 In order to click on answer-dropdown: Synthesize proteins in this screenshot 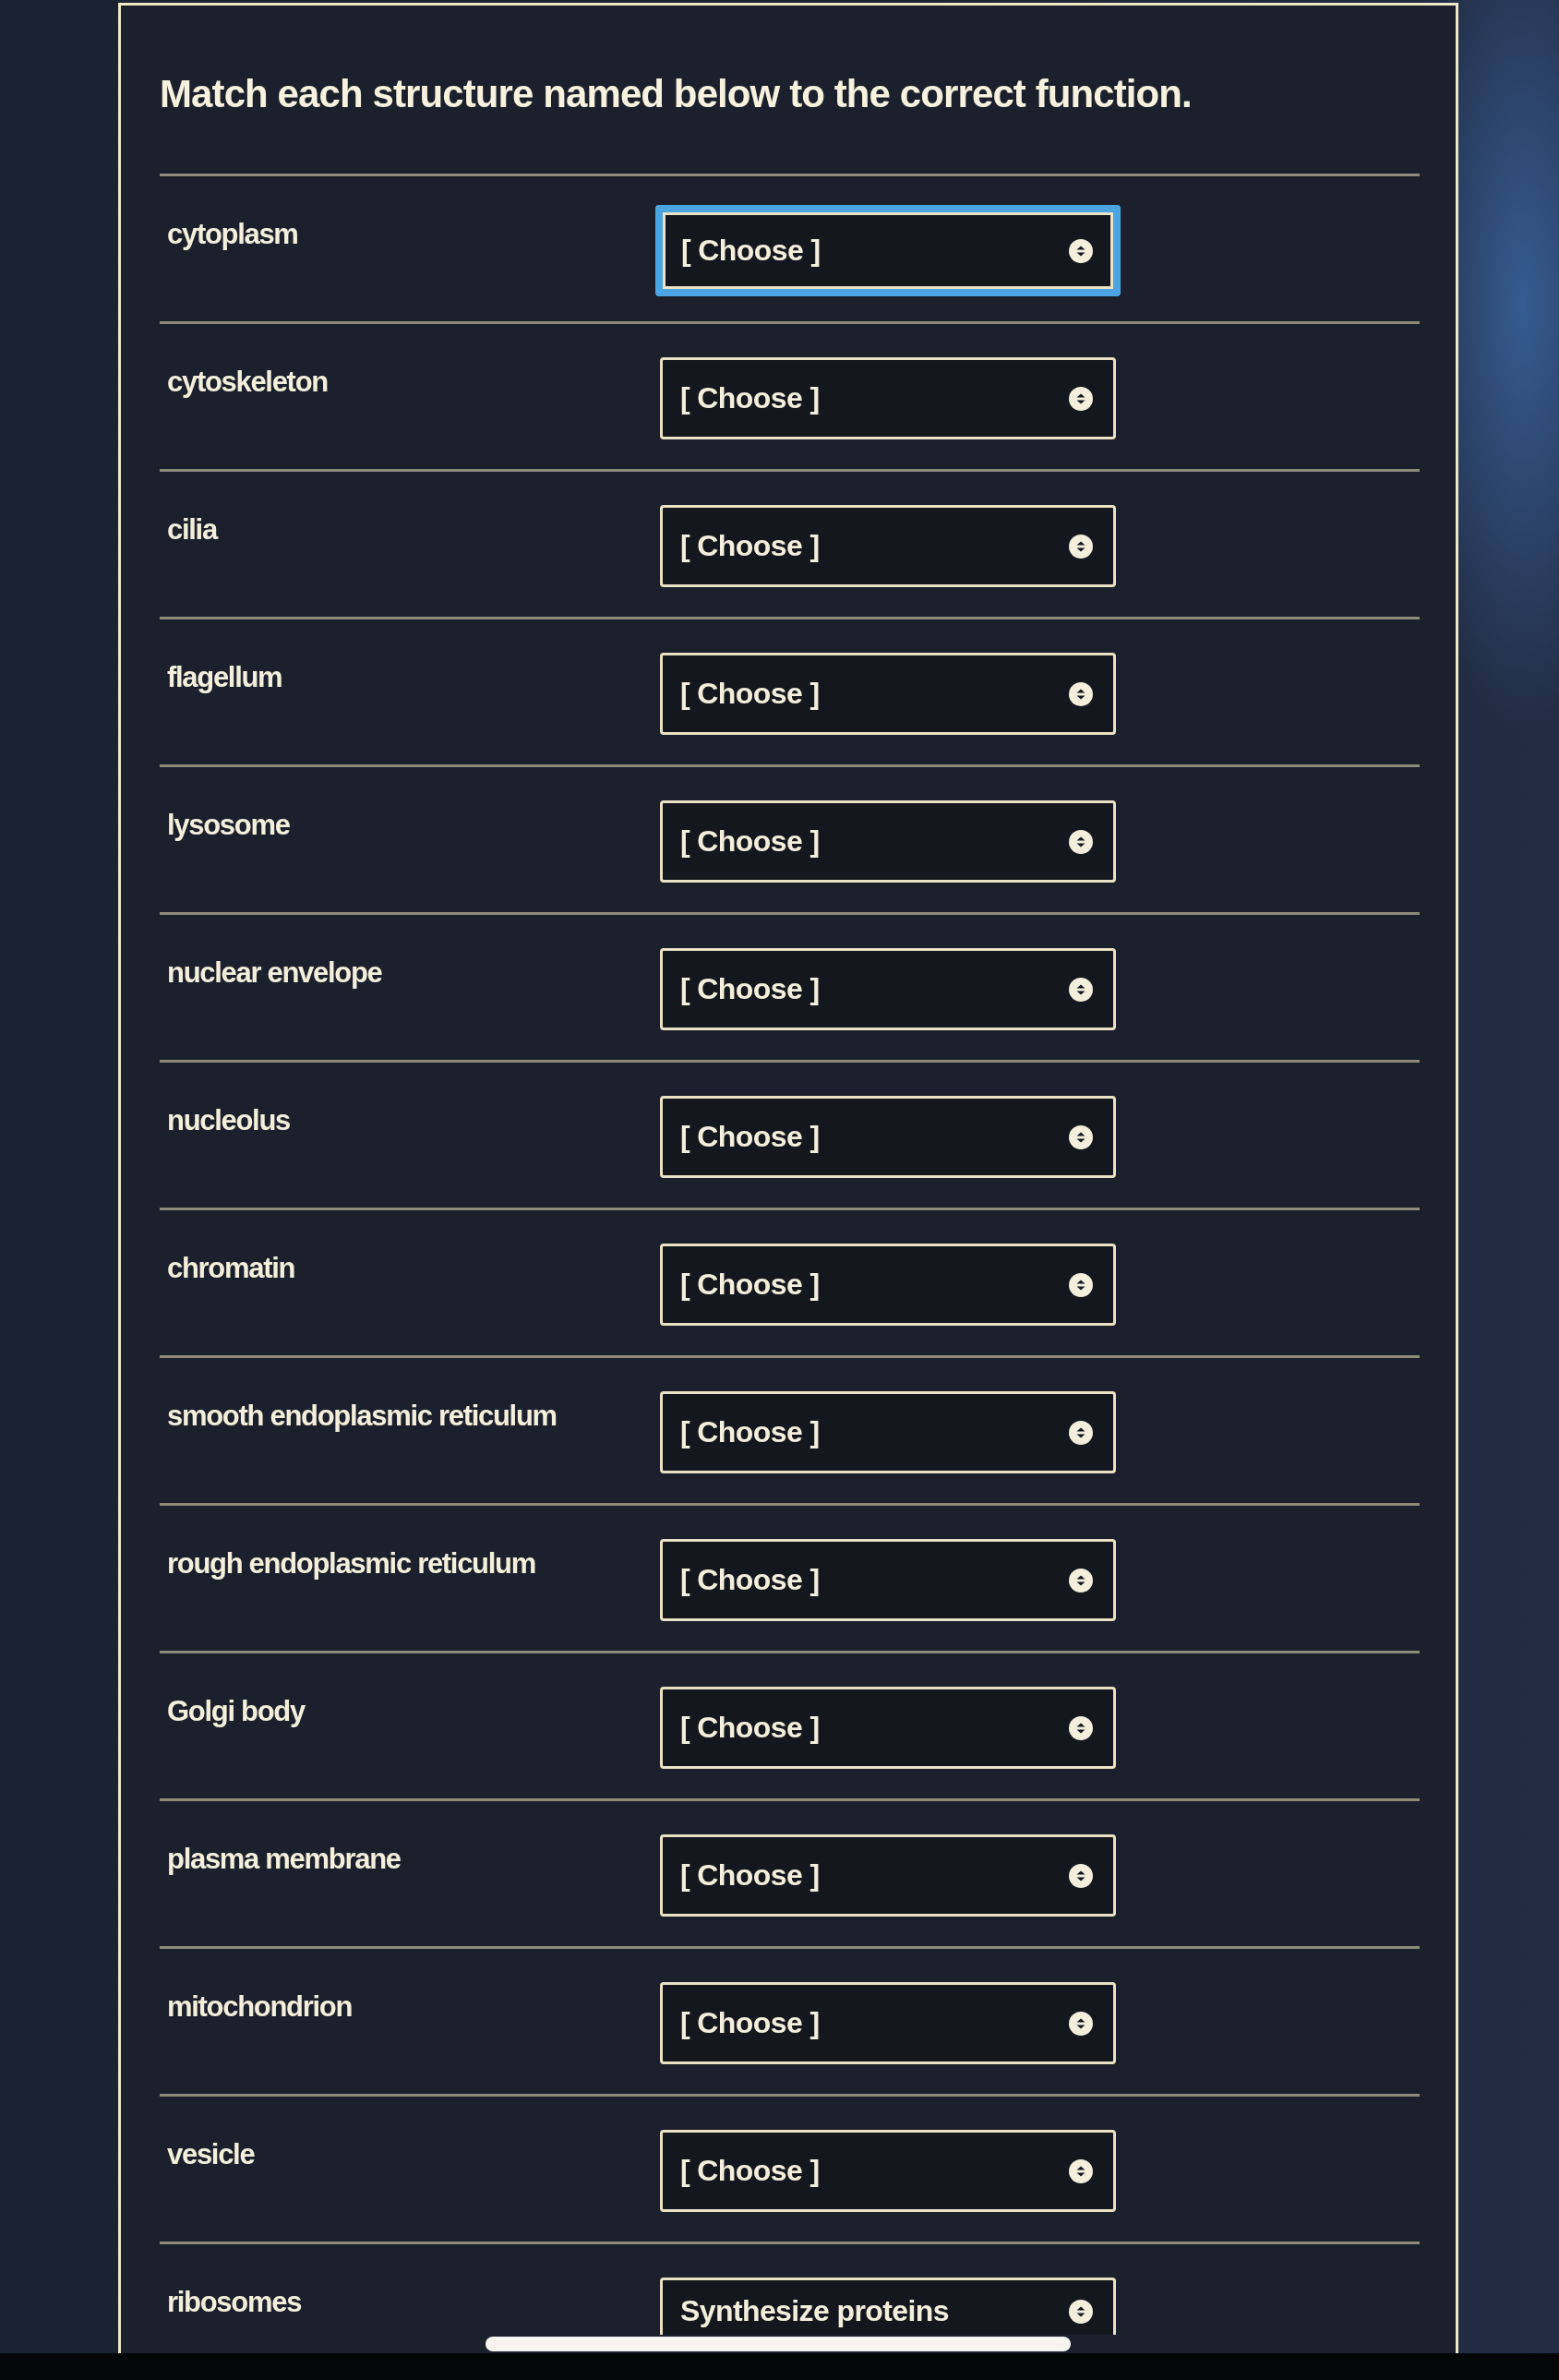, I will do `click(888, 2306)`.